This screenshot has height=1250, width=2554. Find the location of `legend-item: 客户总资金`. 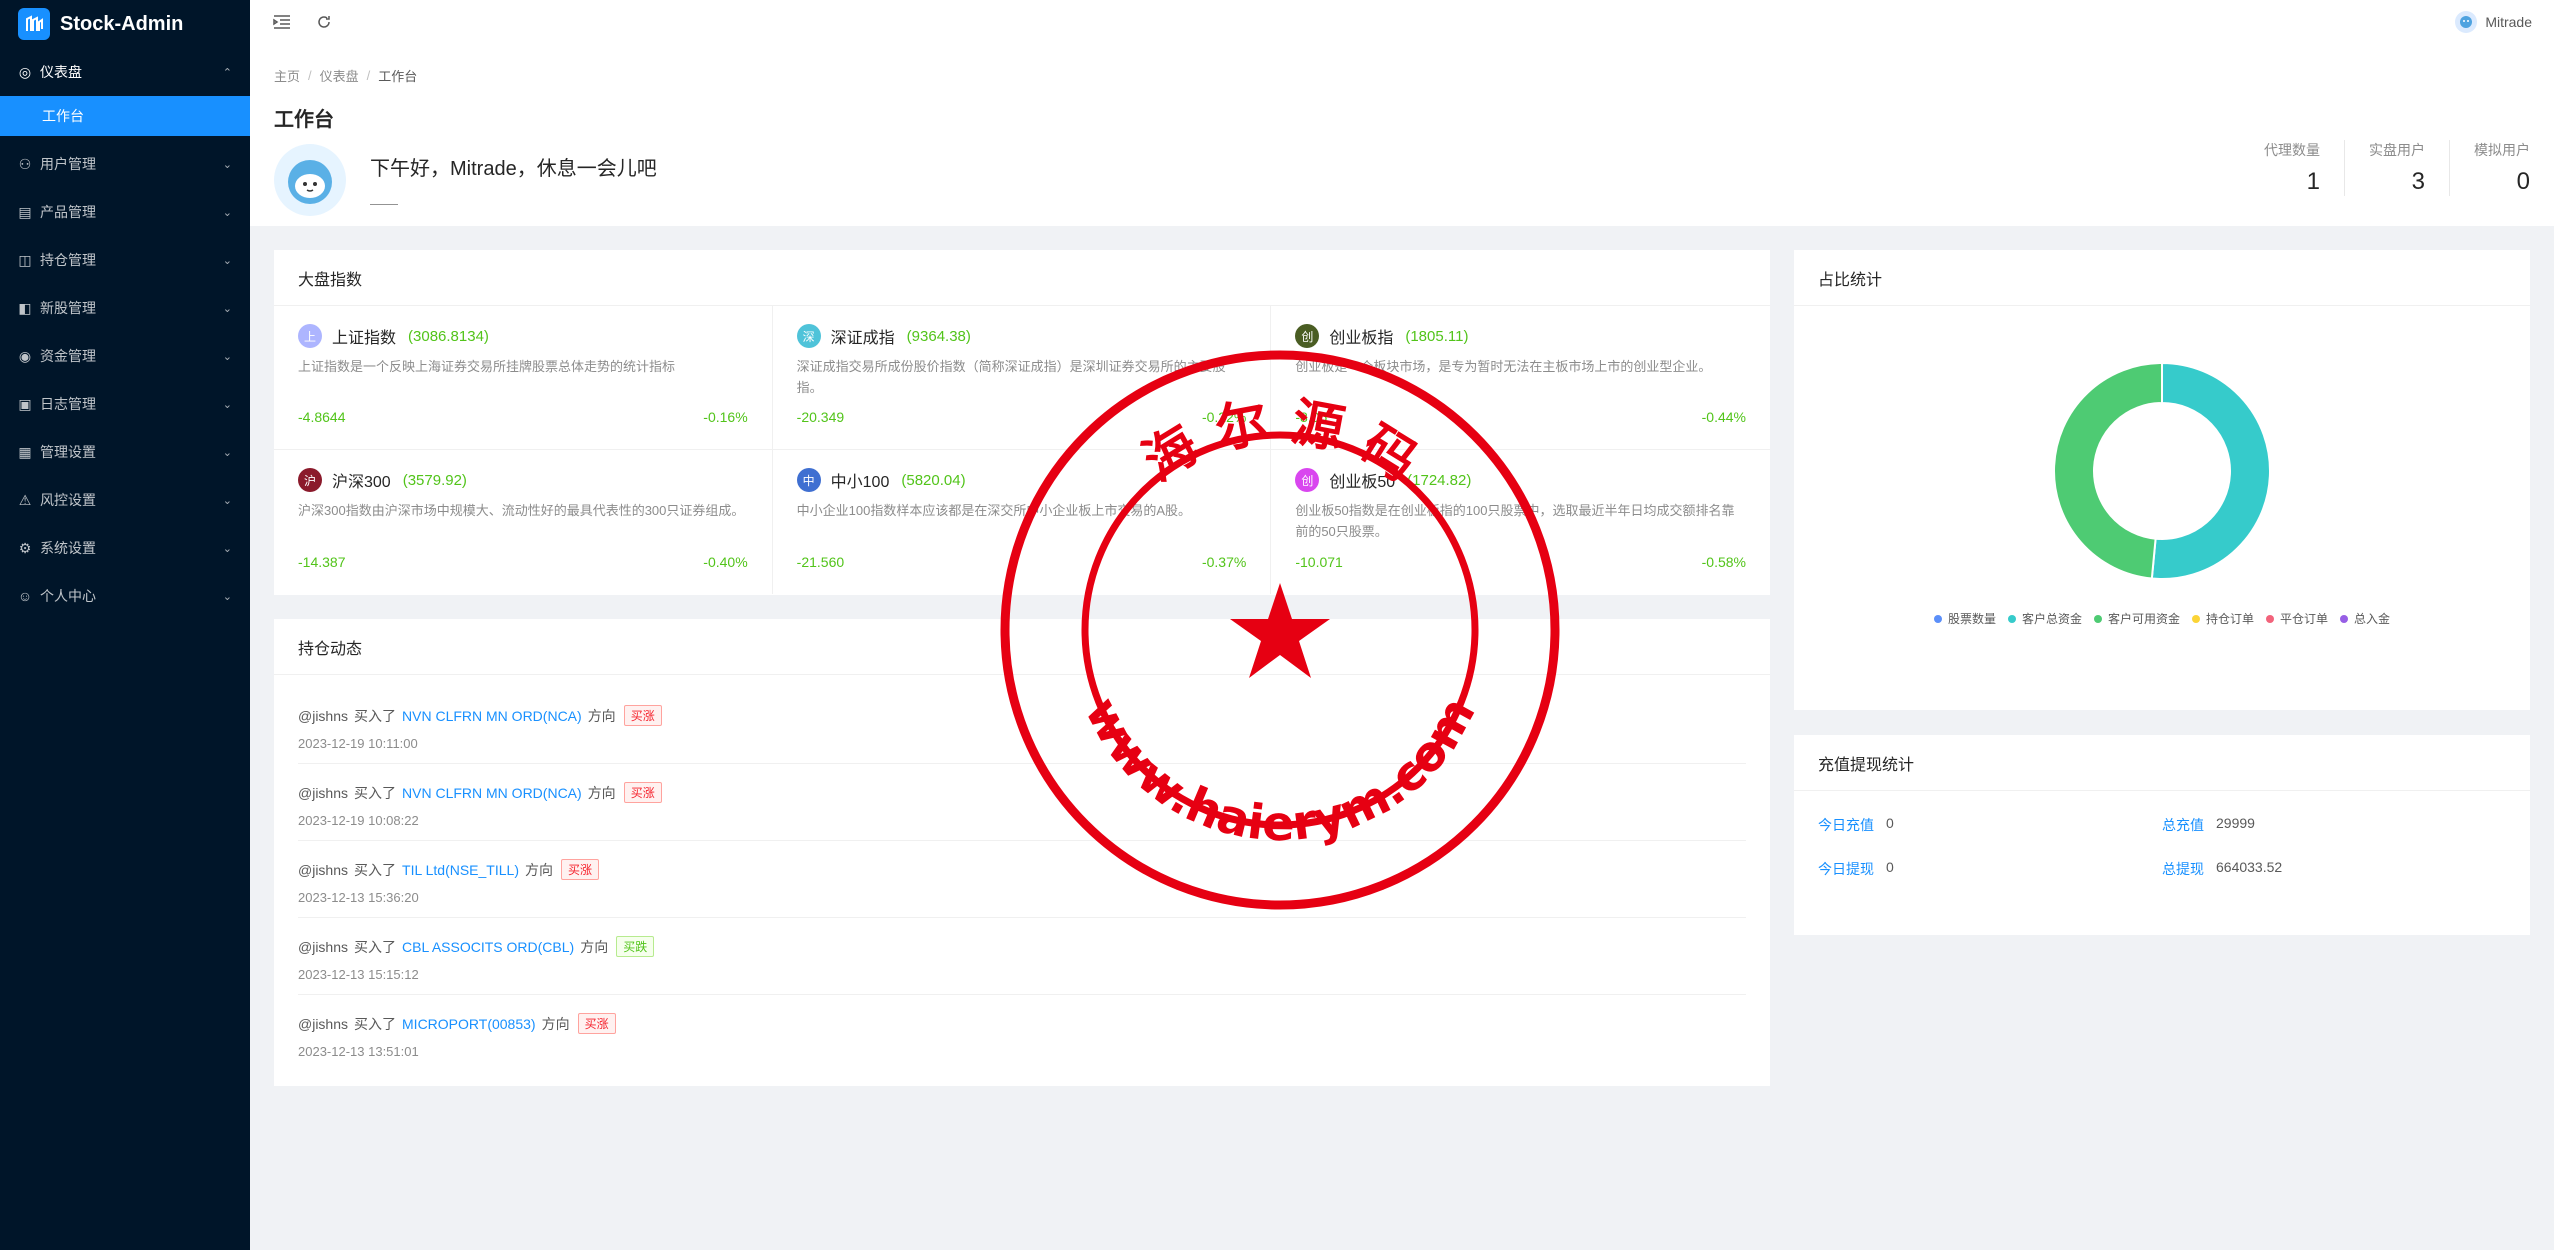

legend-item: 客户总资金 is located at coordinates (2044, 618).